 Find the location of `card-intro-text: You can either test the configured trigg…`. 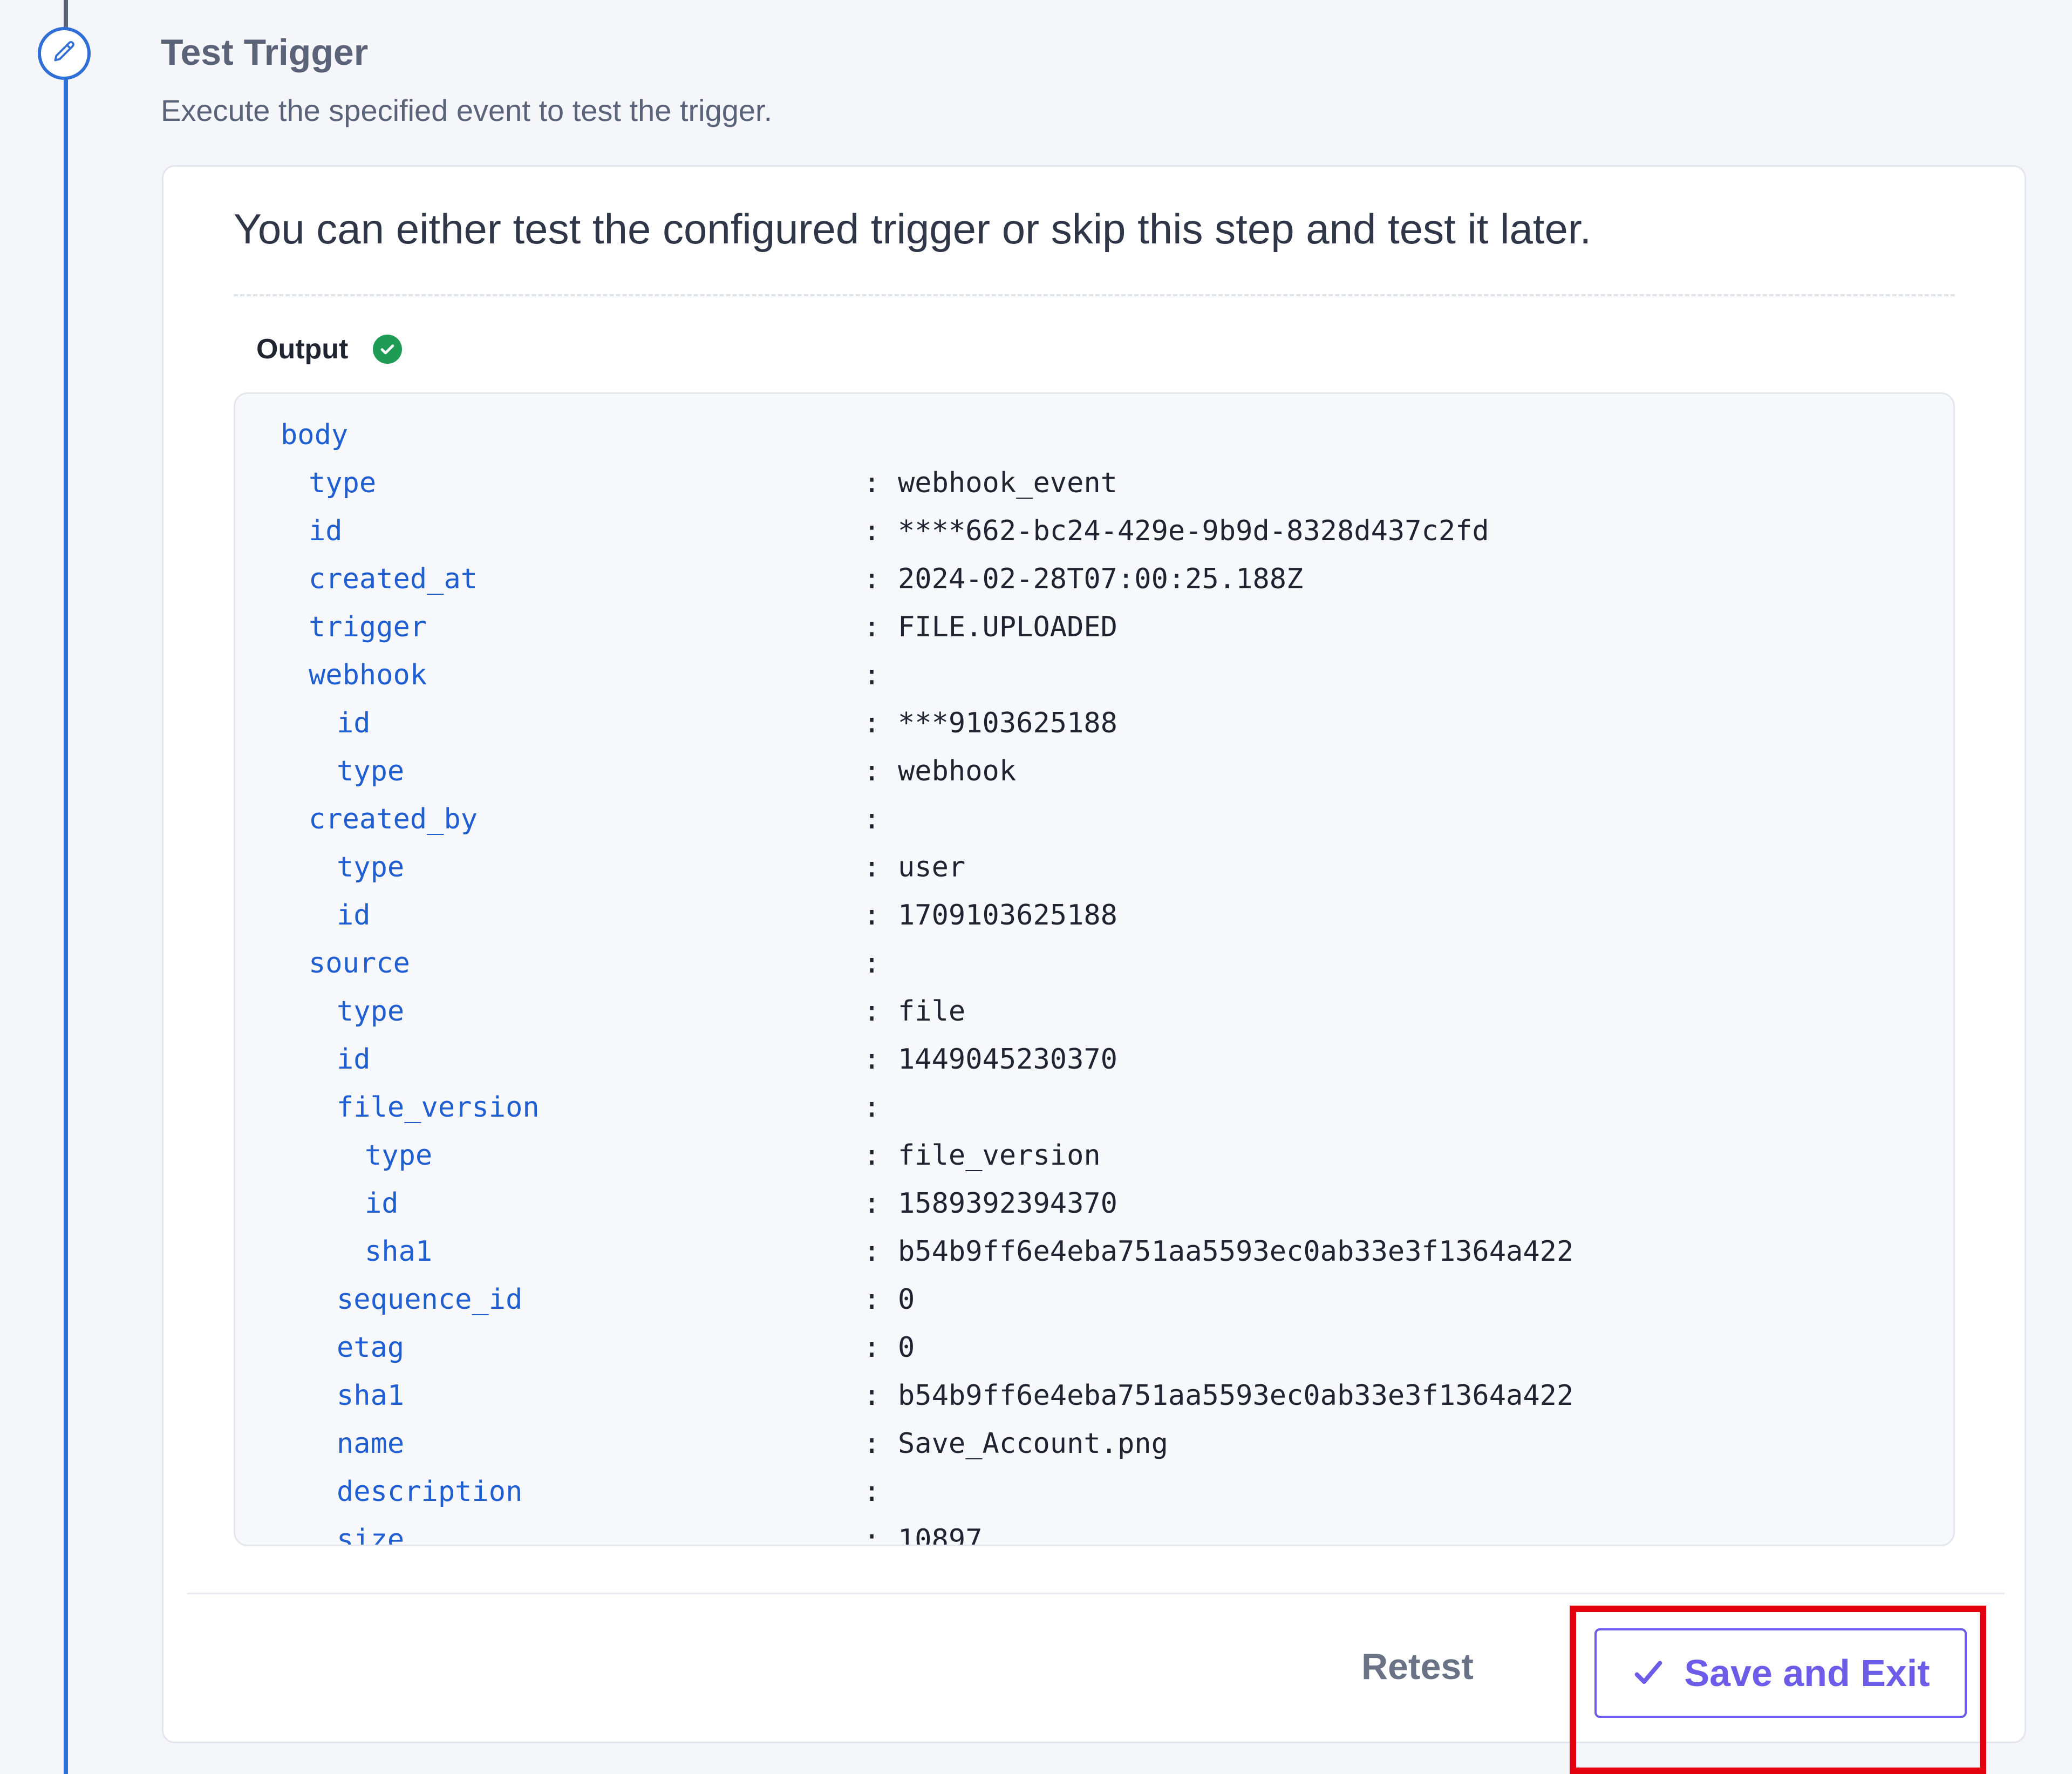

card-intro-text: You can either test the configured trigg… is located at coordinates (913, 229).